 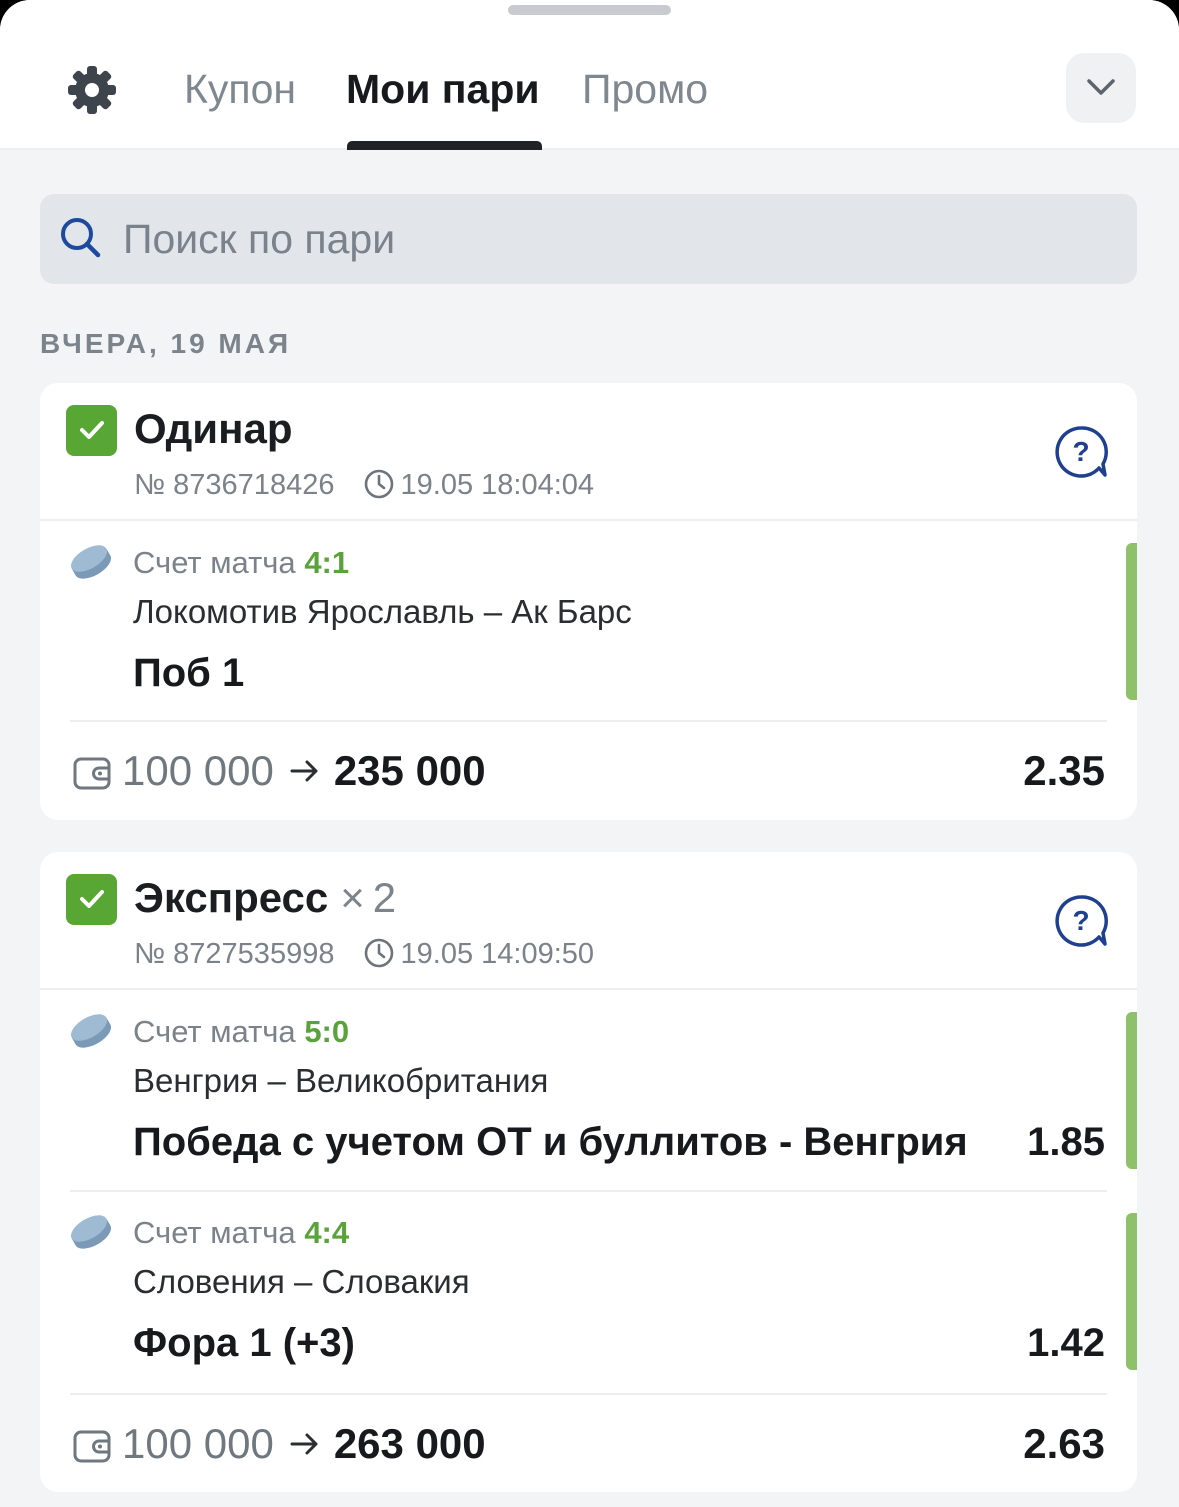 I want to click on bet-meta: № 8727535998 19.05 14:09:50, so click(x=364, y=954).